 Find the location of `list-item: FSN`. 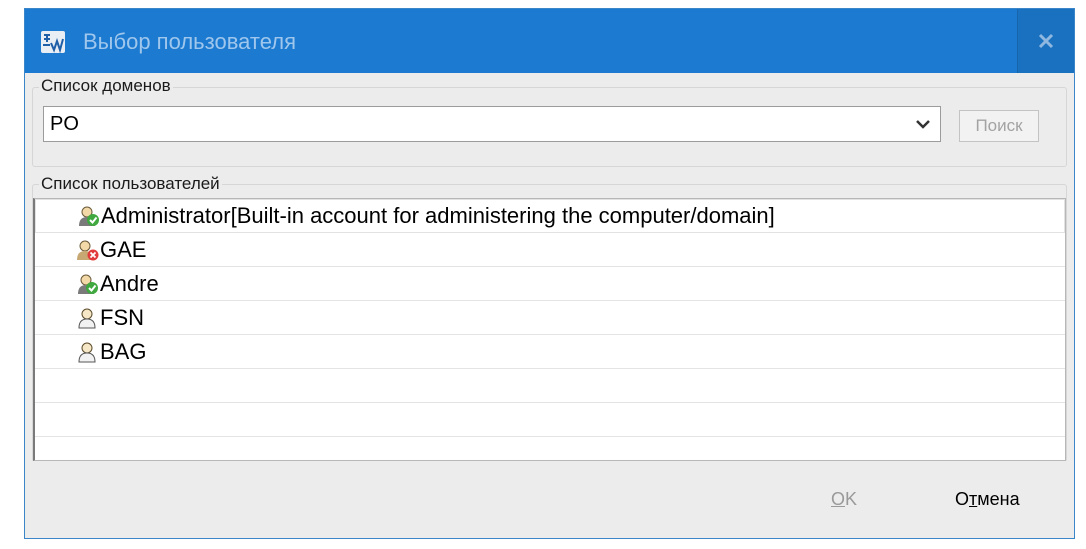

list-item: FSN is located at coordinates (550, 318).